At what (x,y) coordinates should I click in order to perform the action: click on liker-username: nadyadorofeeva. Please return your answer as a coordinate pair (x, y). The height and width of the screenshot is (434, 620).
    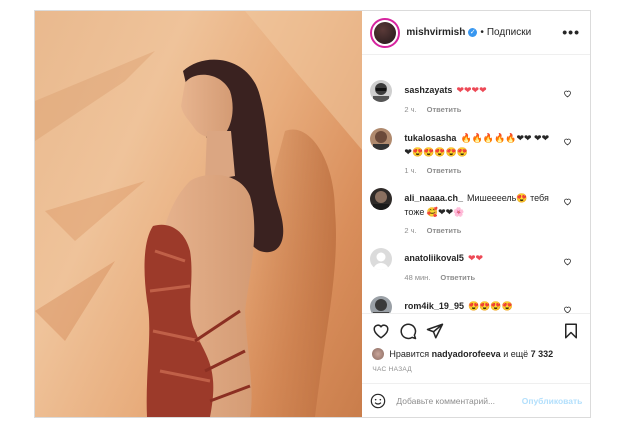
    Looking at the image, I should click on (466, 354).